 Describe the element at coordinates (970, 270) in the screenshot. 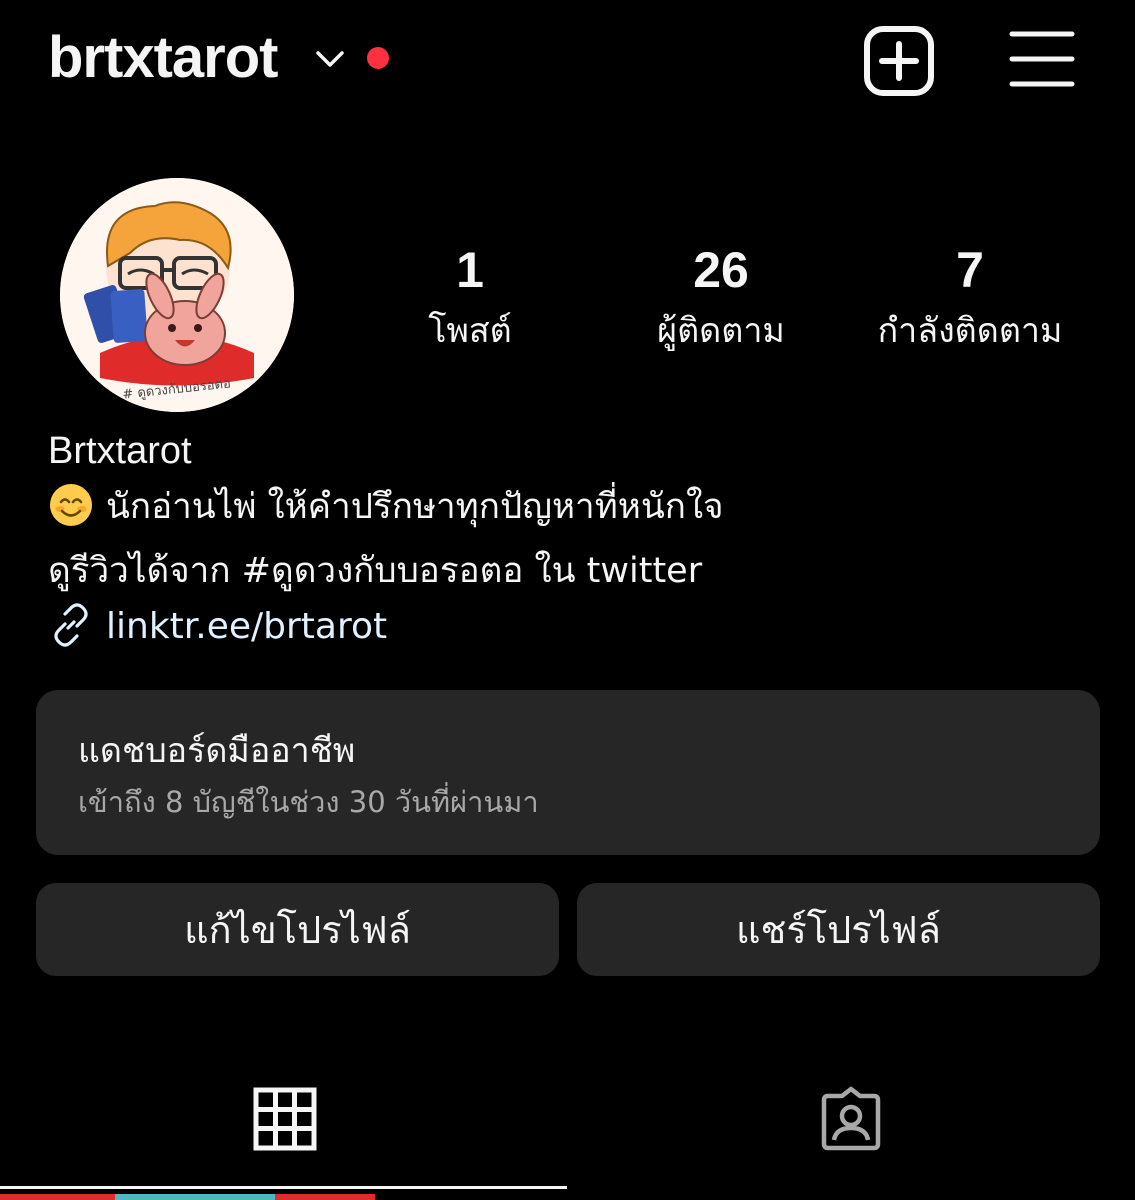

I see `following-count: 7` at that location.